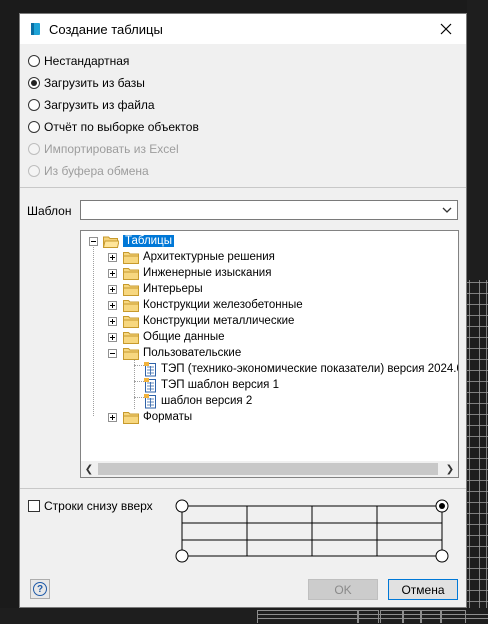 This screenshot has height=624, width=488. I want to click on tree-template-item: шаблон версия 2, so click(198, 401).